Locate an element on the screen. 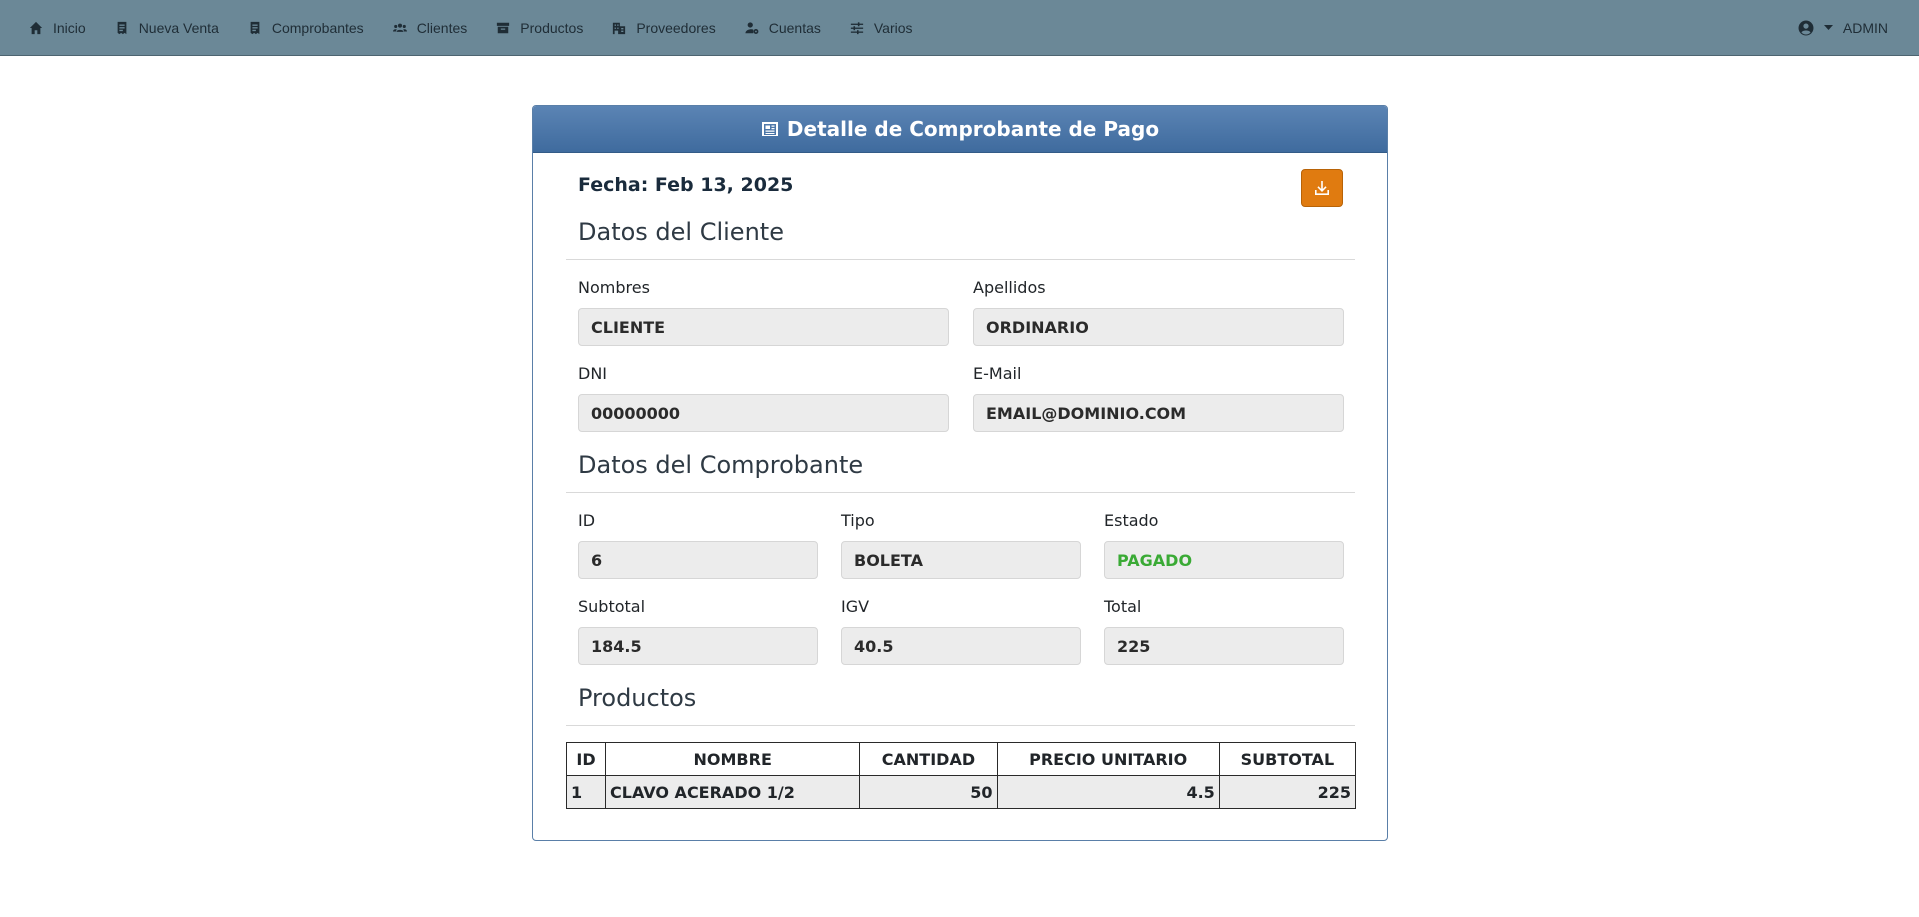 The width and height of the screenshot is (1919, 917). nav-item-proveedores: Proveedores is located at coordinates (664, 27).